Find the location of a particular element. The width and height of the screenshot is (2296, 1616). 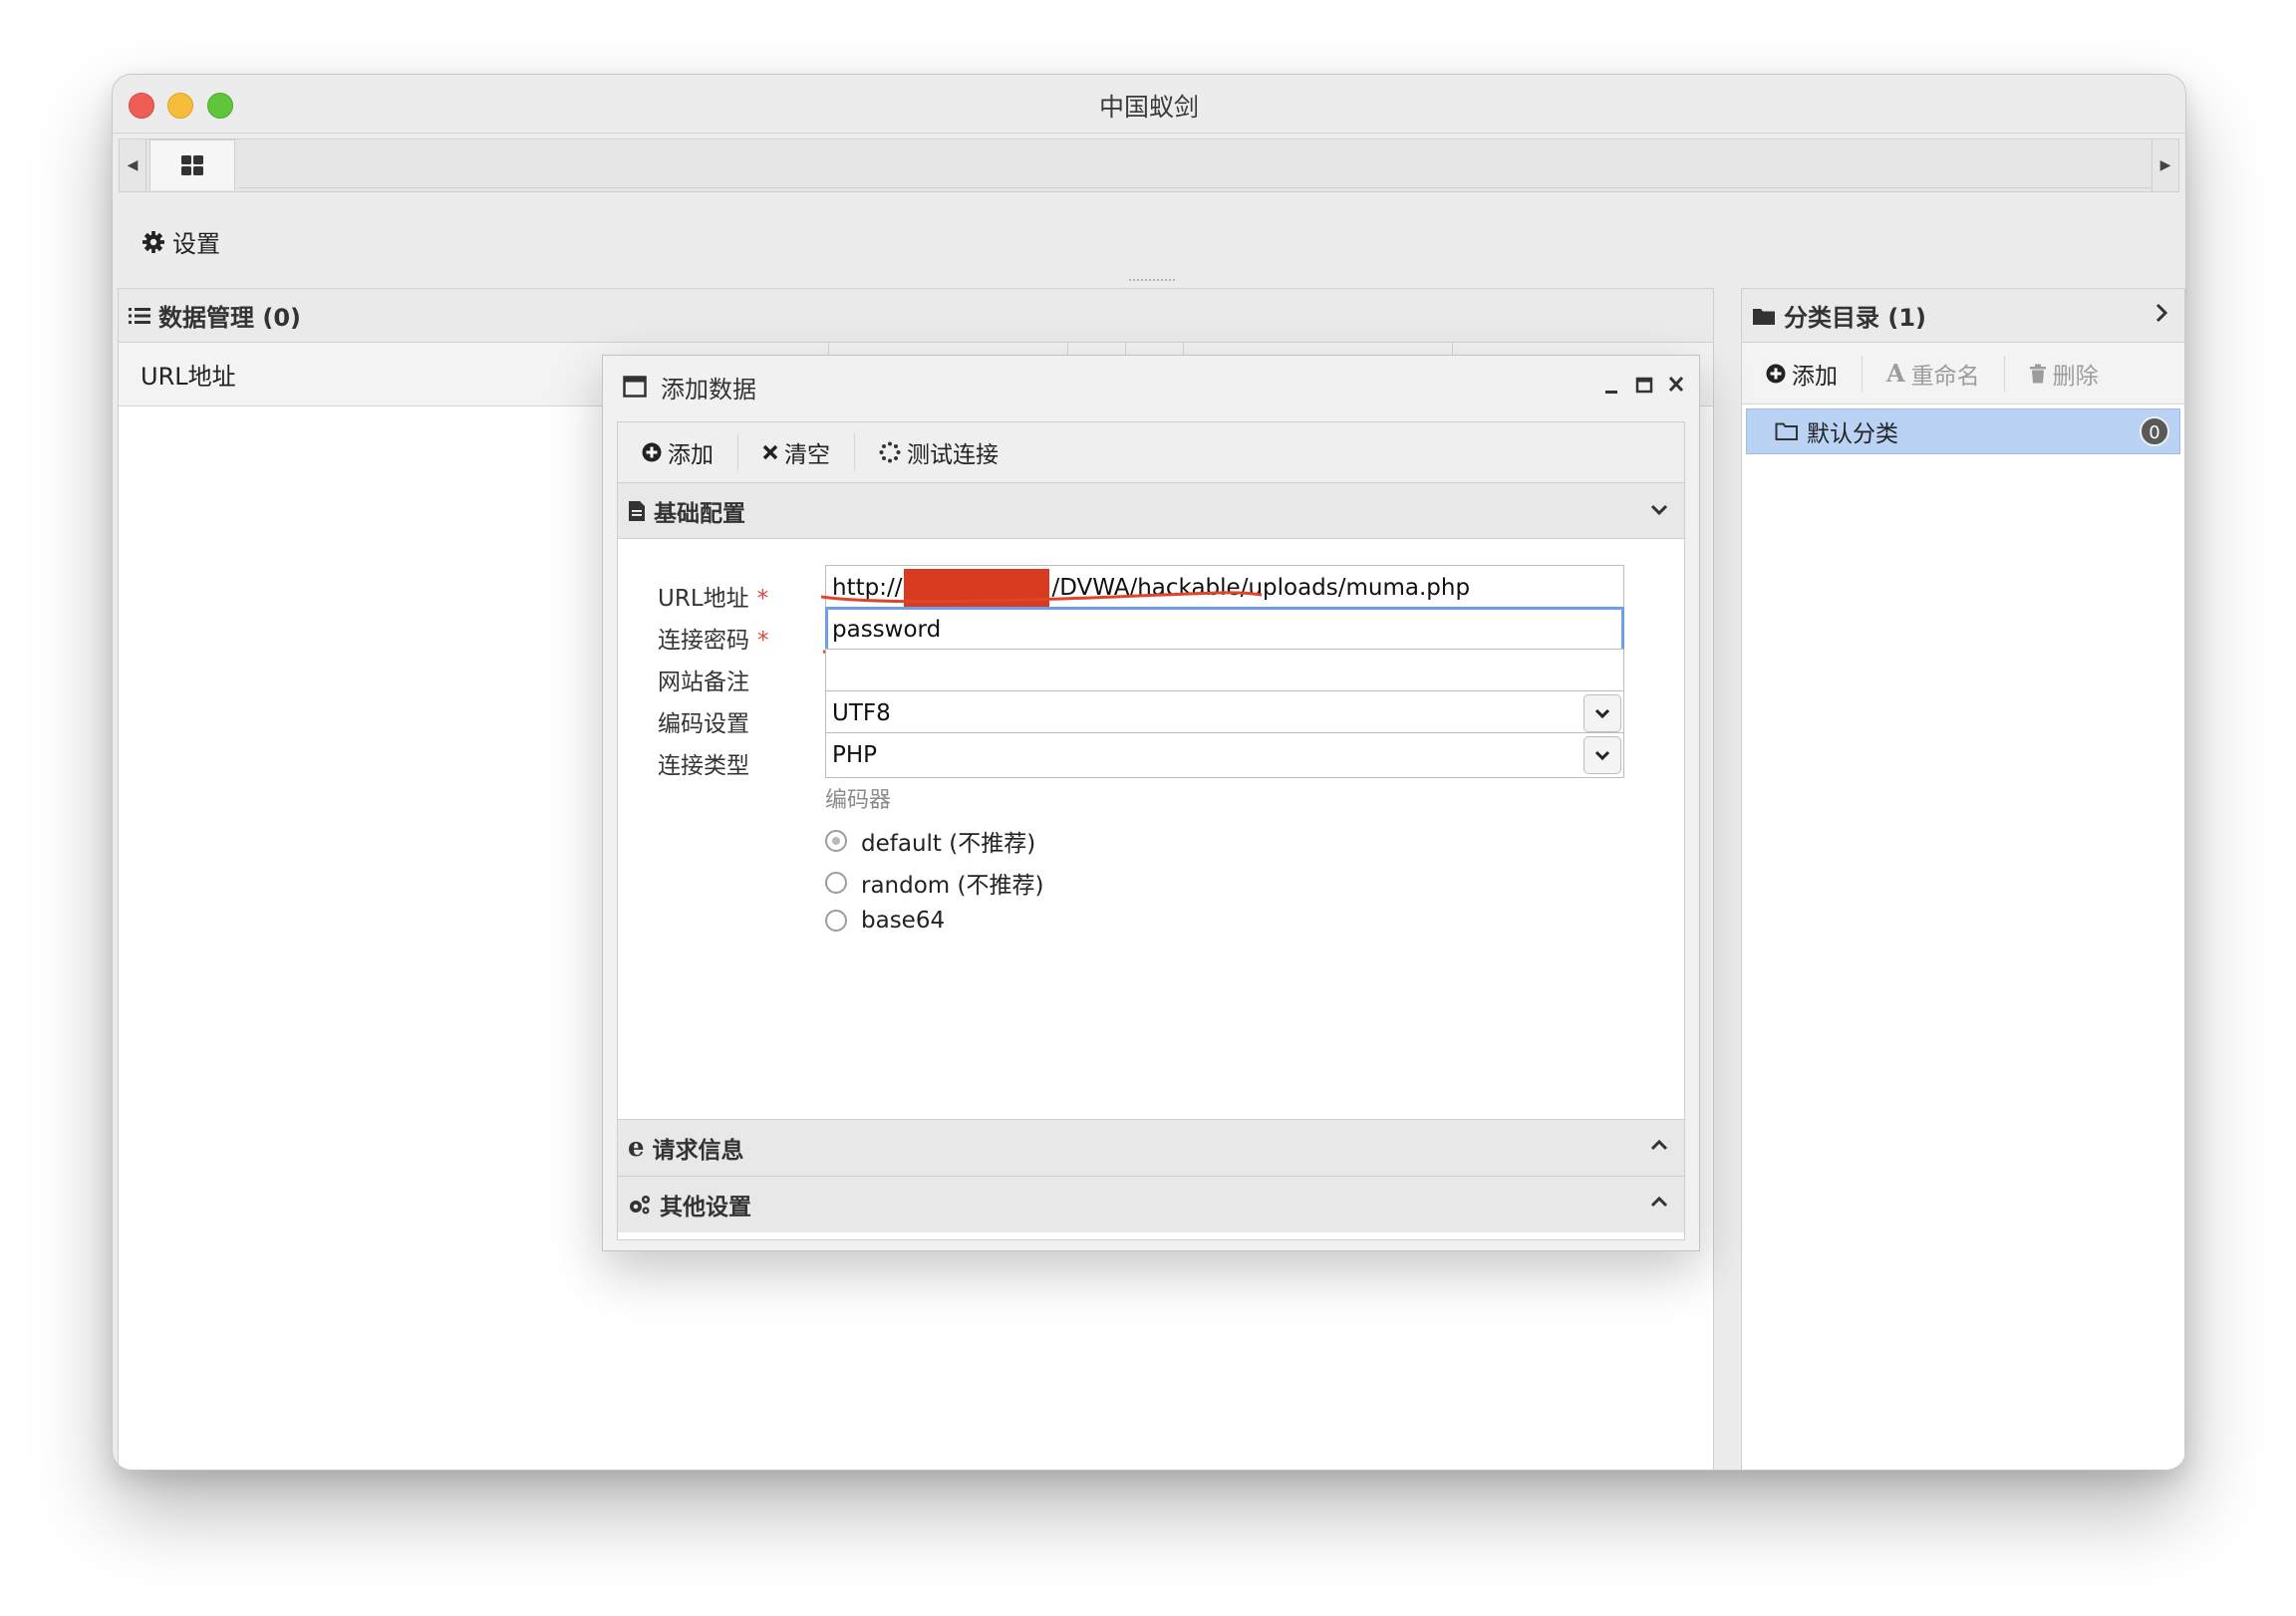

dialog-clear-label: 清空 is located at coordinates (807, 455).